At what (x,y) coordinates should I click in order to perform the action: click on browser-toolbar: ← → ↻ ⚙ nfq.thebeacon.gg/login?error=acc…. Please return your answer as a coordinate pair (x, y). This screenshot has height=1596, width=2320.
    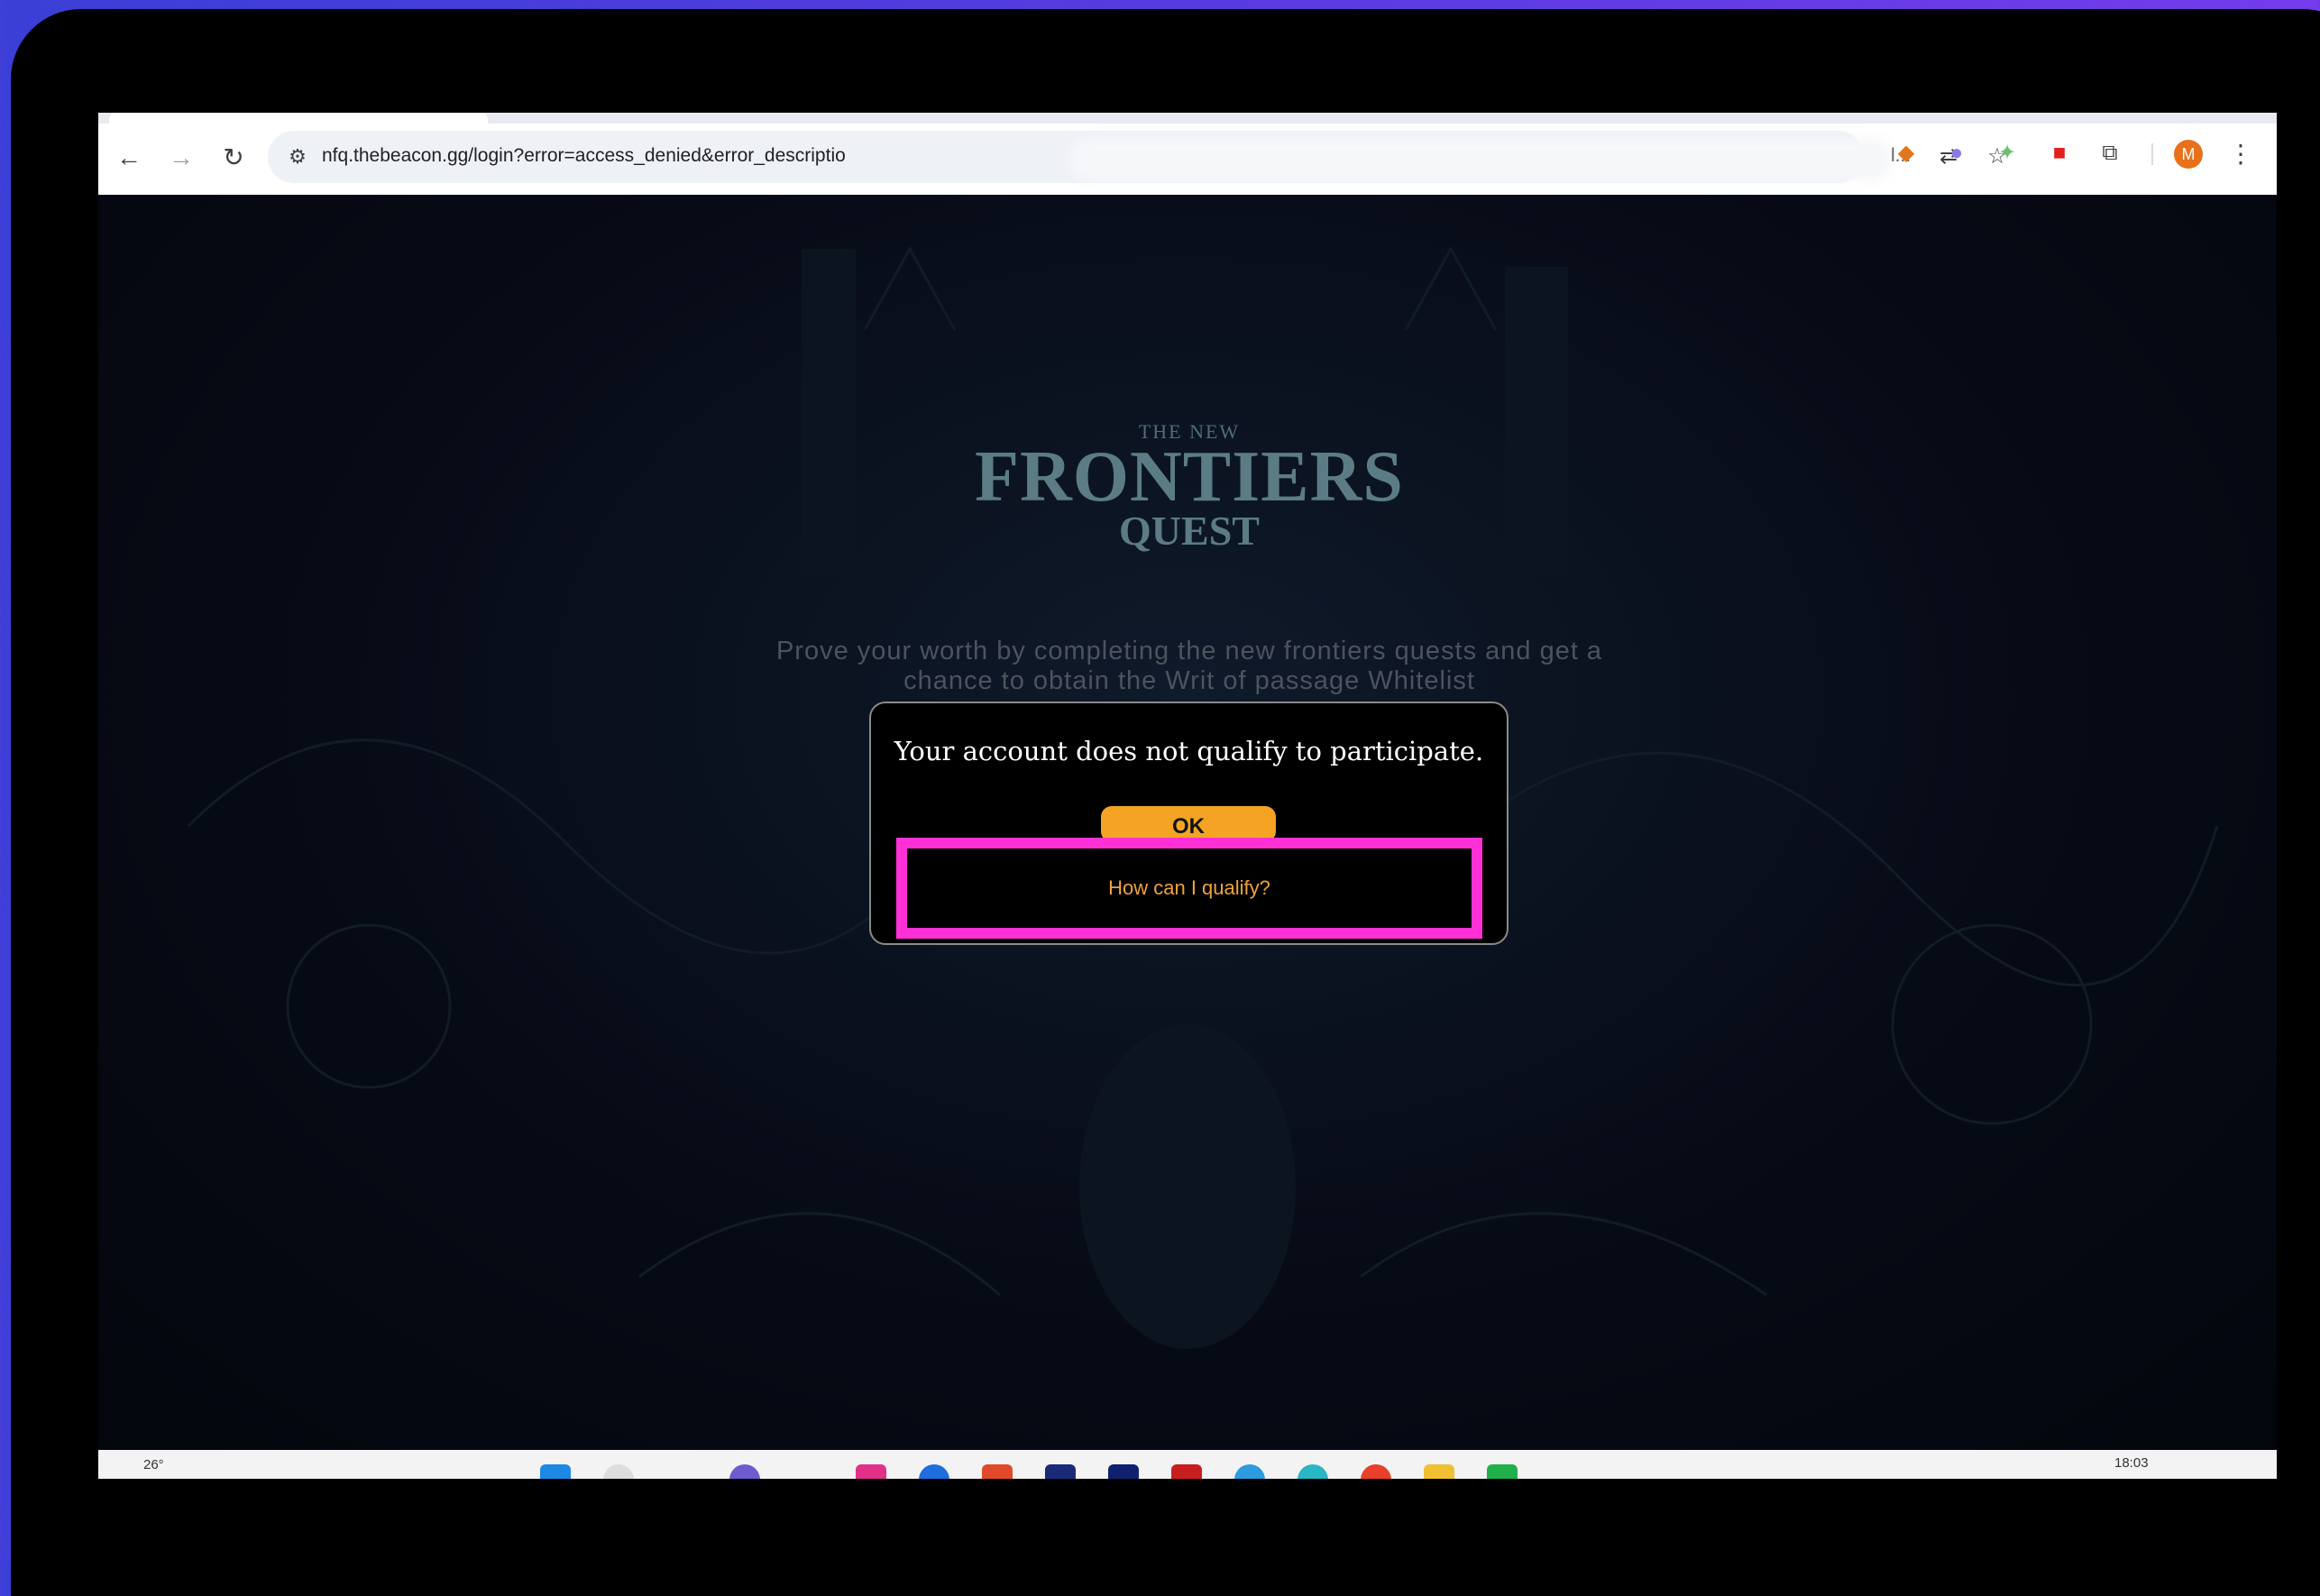
    Looking at the image, I should click on (1187, 154).